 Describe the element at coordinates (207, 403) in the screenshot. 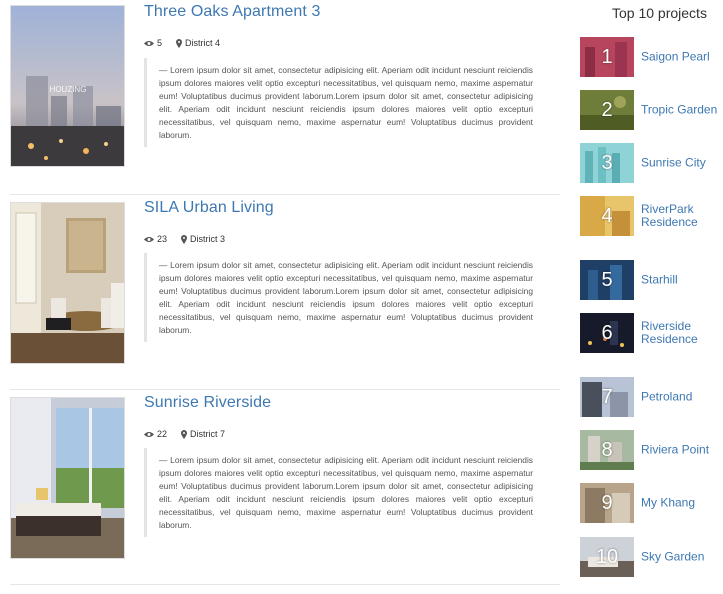

I see `project-title: Sunrise Riverside` at that location.